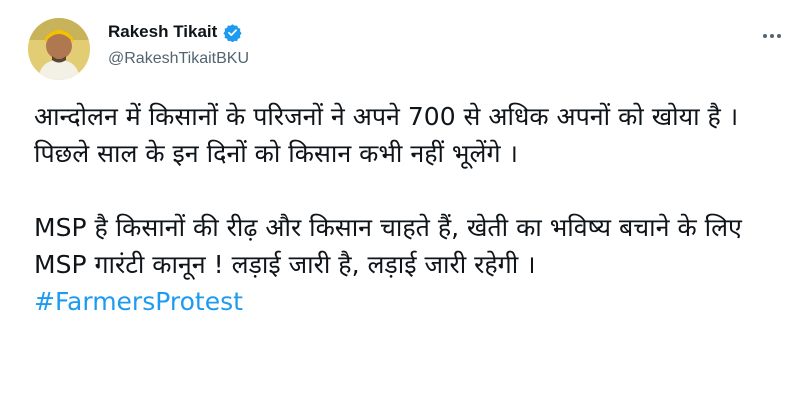  What do you see at coordinates (404, 301) in the screenshot?
I see `hashtag-link: #FarmersProtest` at bounding box center [404, 301].